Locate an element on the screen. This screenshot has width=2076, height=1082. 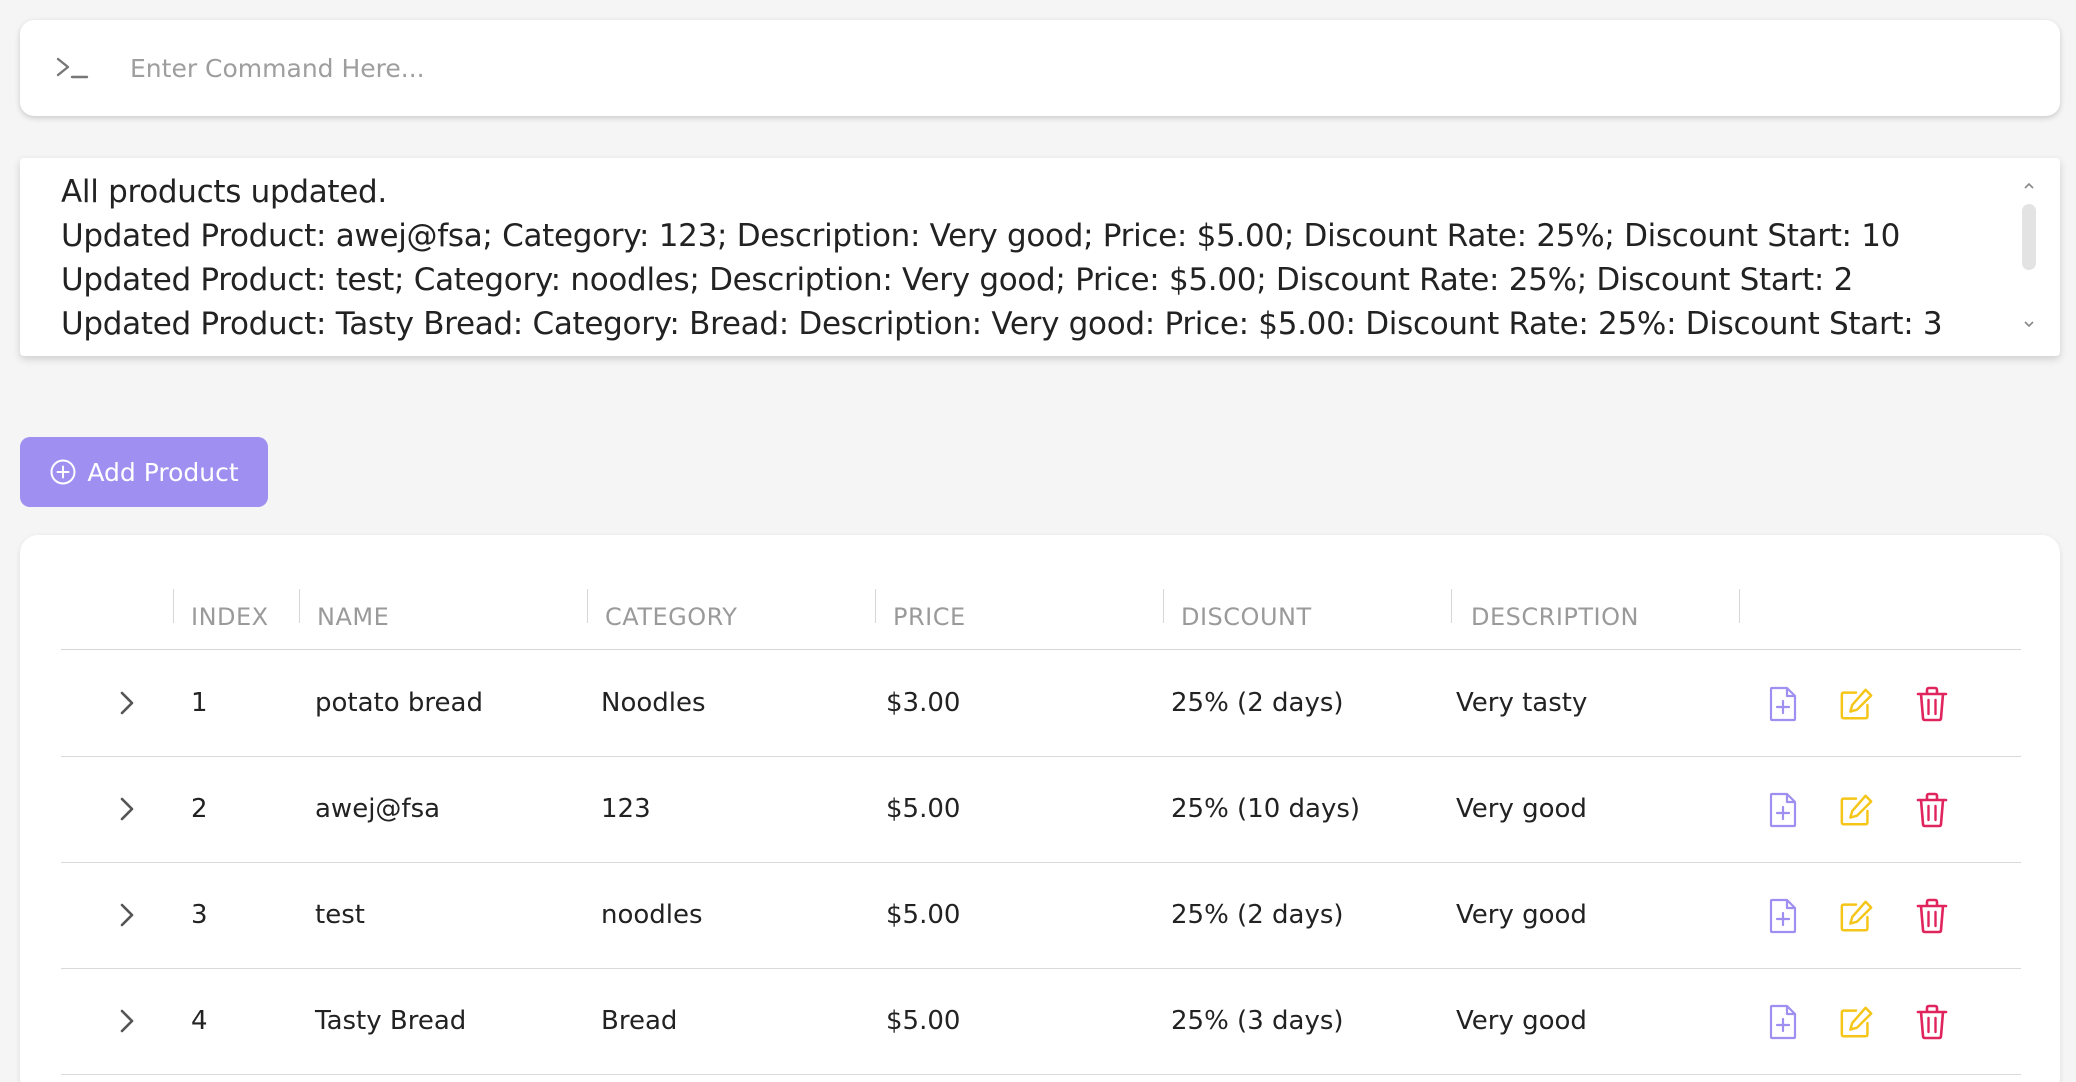
scroll-down-icon is located at coordinates (2029, 325).